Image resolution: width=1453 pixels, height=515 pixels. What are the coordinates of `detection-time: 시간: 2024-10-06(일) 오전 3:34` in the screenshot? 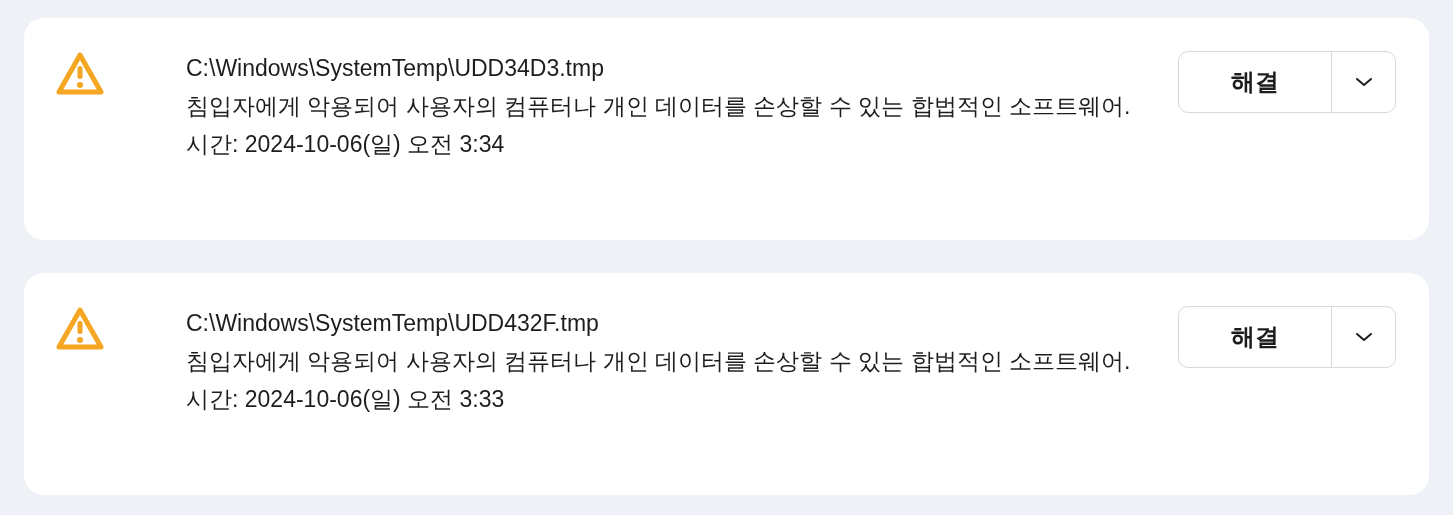 It's located at (346, 144).